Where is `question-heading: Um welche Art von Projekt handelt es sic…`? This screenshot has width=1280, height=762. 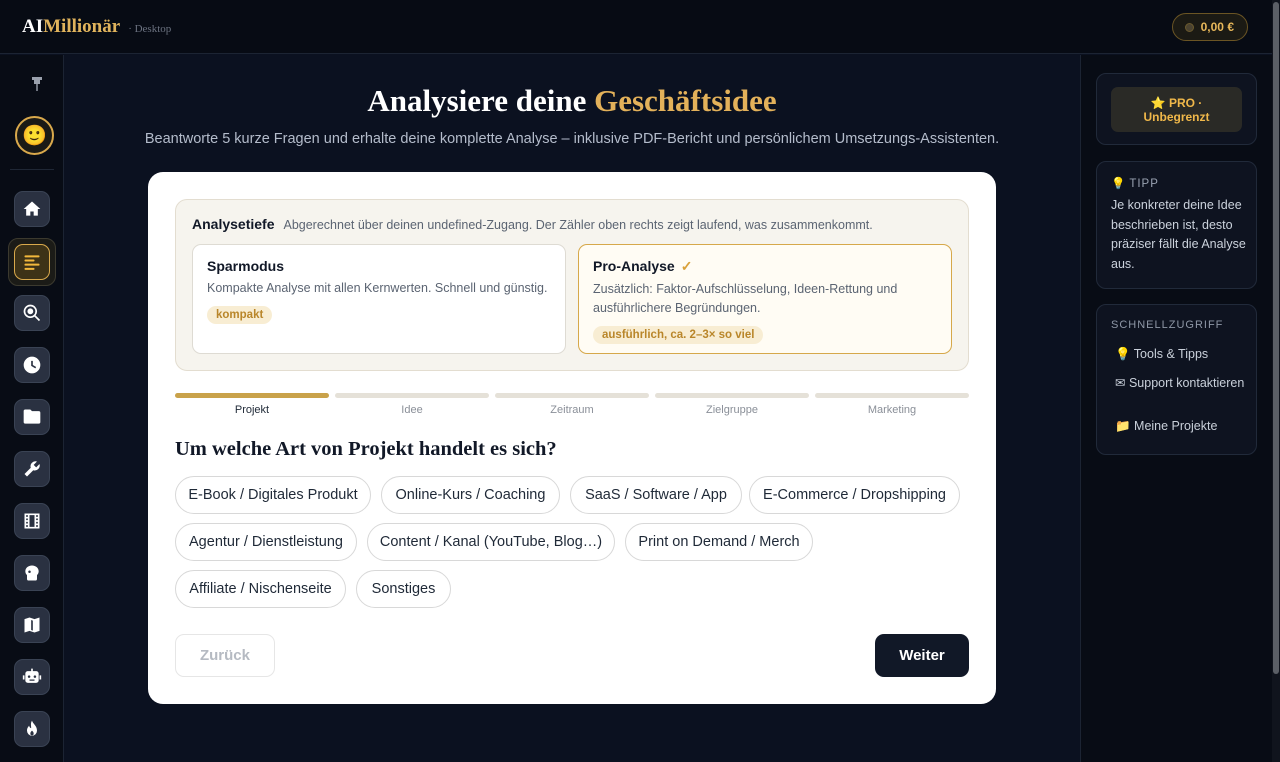
question-heading: Um welche Art von Projekt handelt es sic… is located at coordinates (366, 449).